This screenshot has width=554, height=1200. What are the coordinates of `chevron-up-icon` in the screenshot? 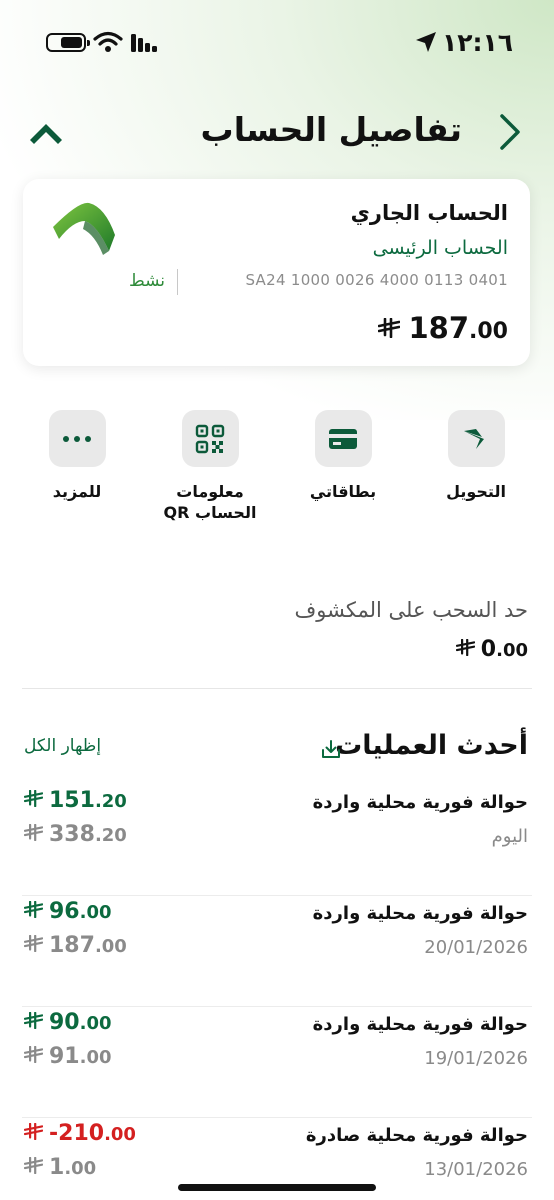 It's located at (46, 131).